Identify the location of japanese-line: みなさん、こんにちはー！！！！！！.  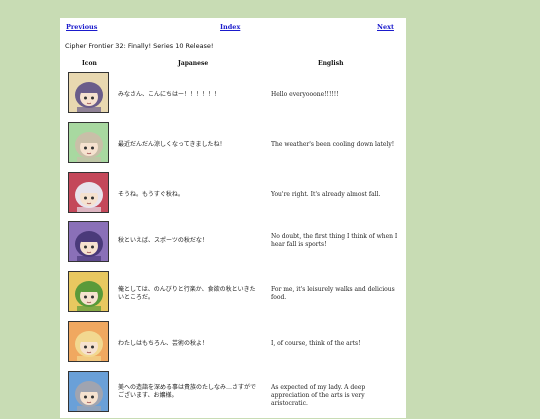
(169, 94).